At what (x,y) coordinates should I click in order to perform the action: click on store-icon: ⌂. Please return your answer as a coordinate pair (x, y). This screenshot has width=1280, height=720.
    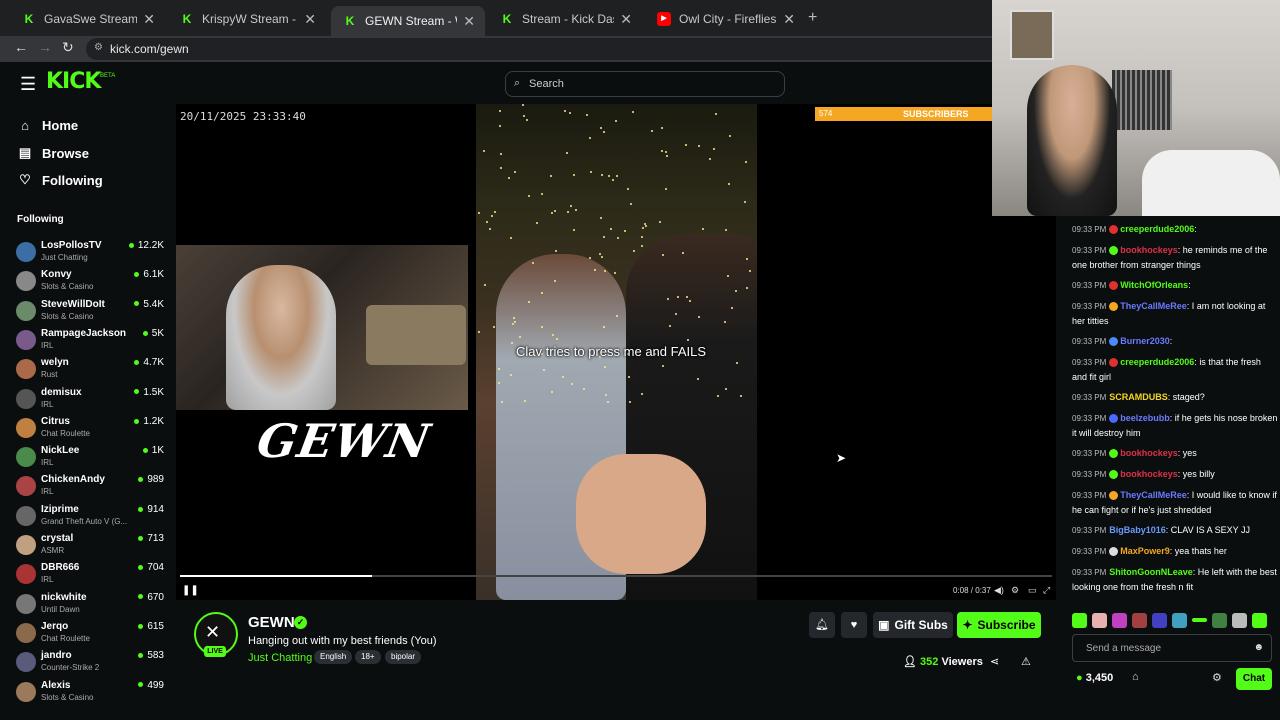
    Looking at the image, I should click on (1135, 677).